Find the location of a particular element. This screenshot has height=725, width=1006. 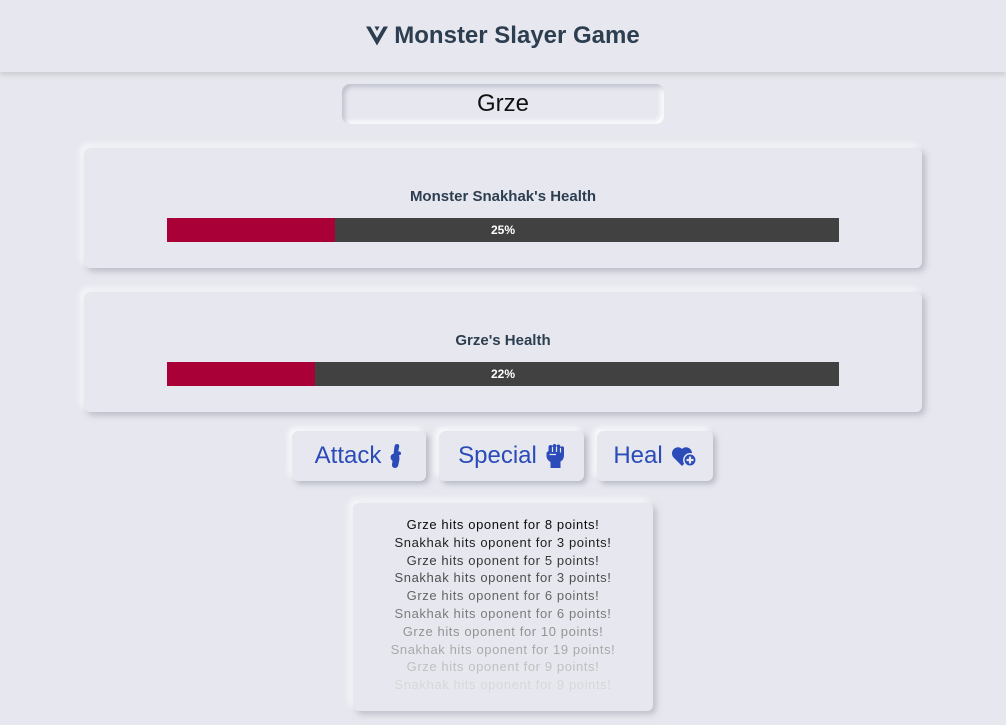

log-entry: Grze hits oponent for 5 points! is located at coordinates (503, 560).